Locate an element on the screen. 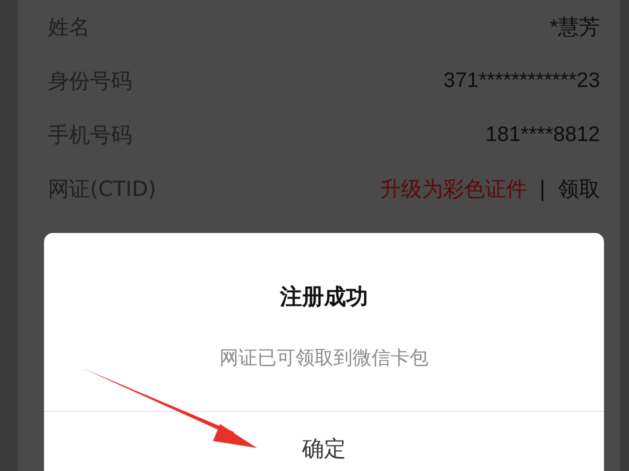 The image size is (629, 471). dialog-message: 网证已可领取到微信卡包 is located at coordinates (324, 358).